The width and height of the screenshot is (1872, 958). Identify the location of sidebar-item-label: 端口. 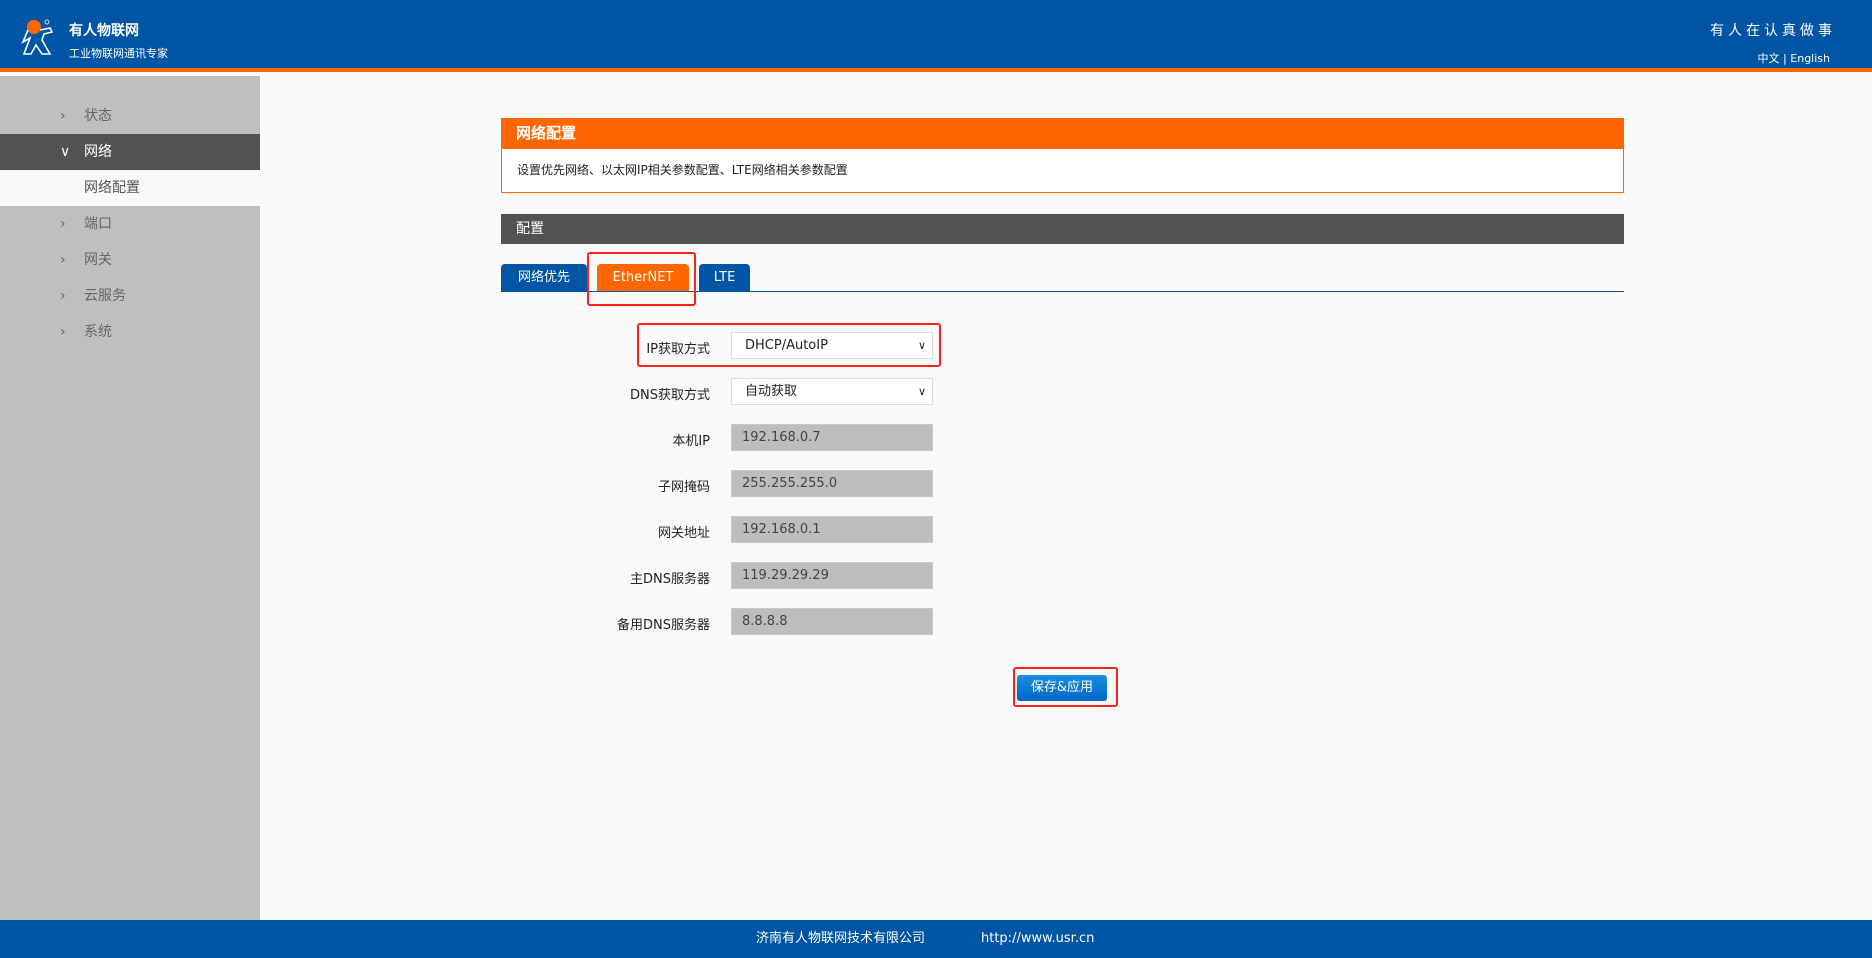
(98, 224).